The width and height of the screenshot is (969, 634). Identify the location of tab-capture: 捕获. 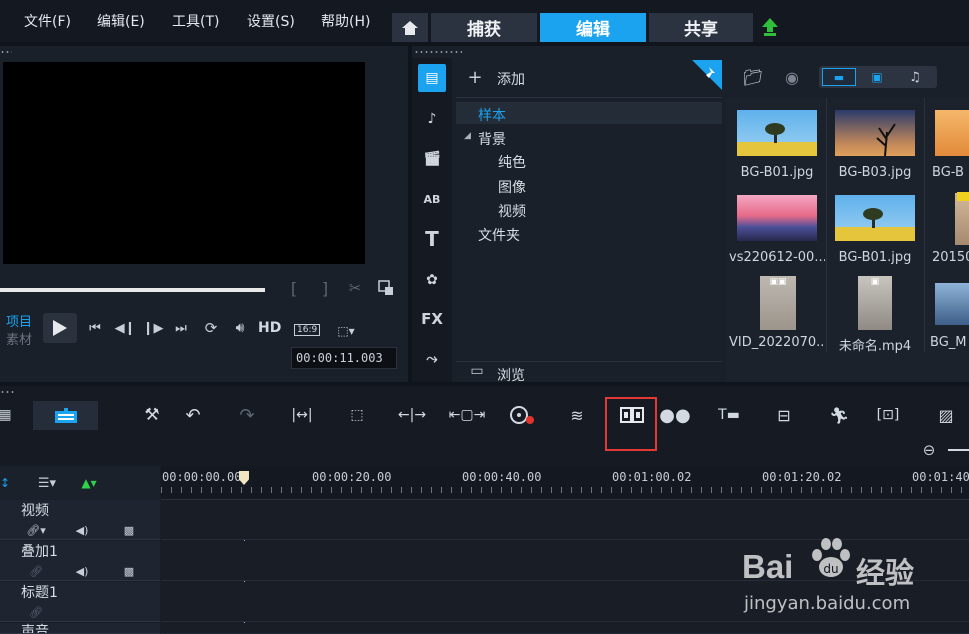
(484, 27).